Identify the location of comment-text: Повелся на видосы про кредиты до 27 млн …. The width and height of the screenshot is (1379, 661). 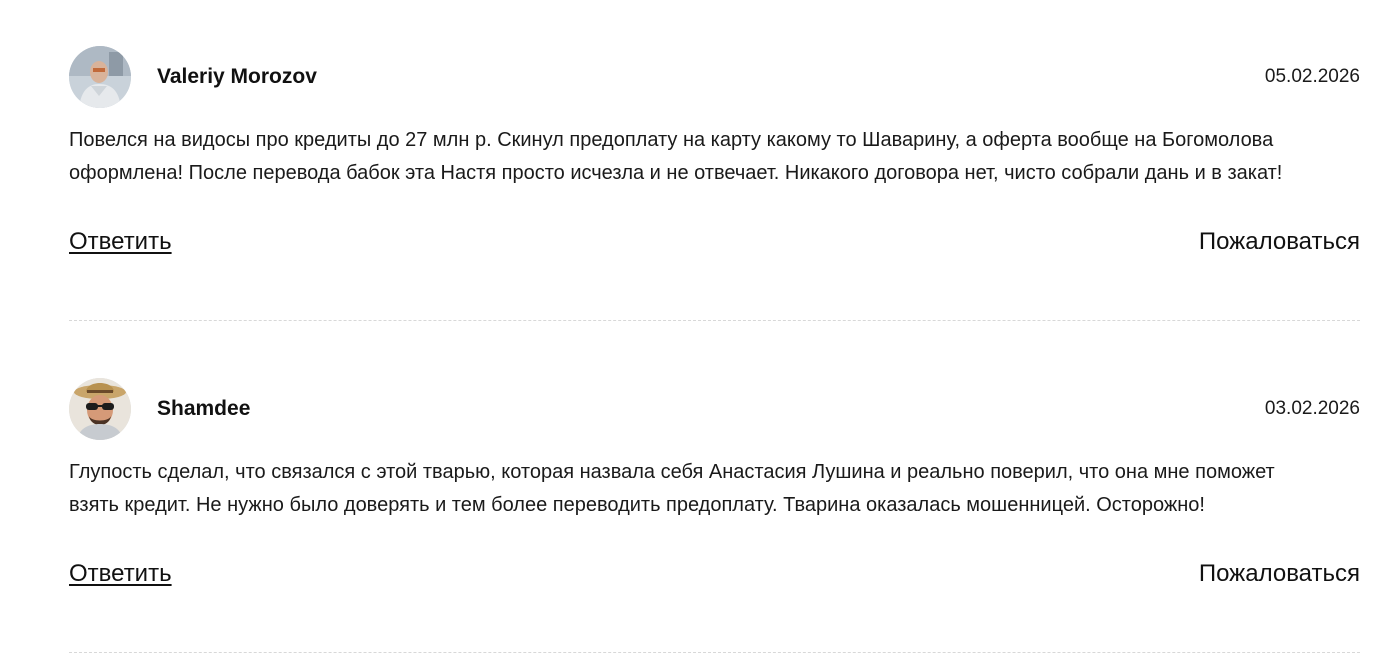
(676, 156).